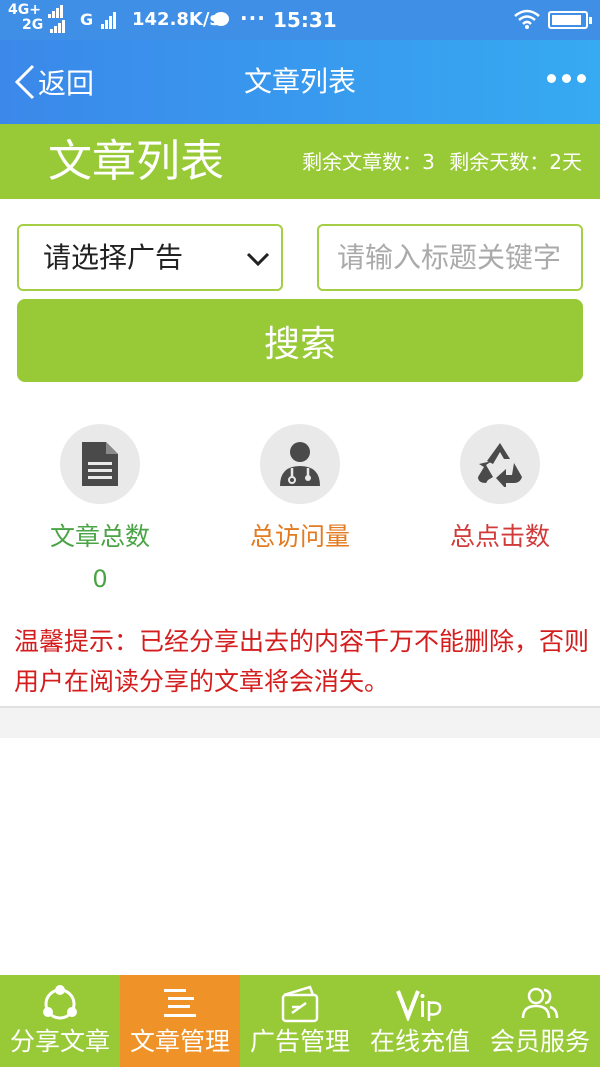 This screenshot has width=600, height=1067. I want to click on doctor-icon, so click(300, 464).